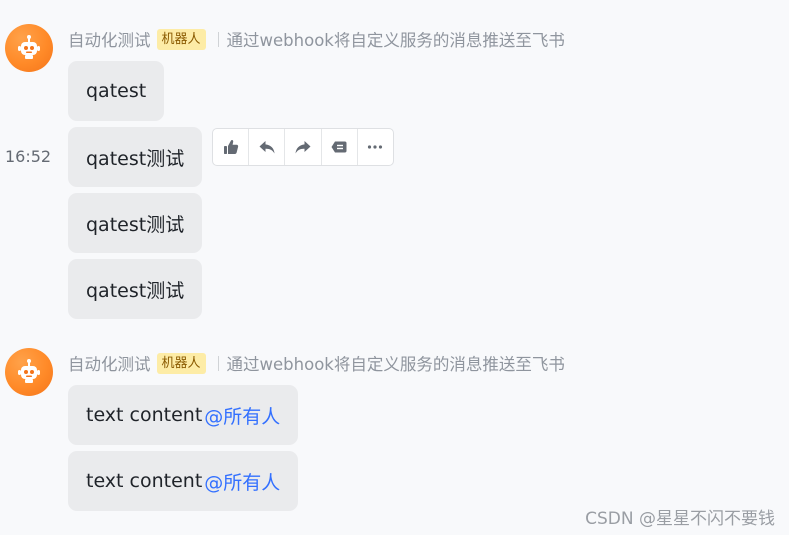 The width and height of the screenshot is (789, 535). I want to click on watermark: CSDN @星星不闪不要钱, so click(680, 519).